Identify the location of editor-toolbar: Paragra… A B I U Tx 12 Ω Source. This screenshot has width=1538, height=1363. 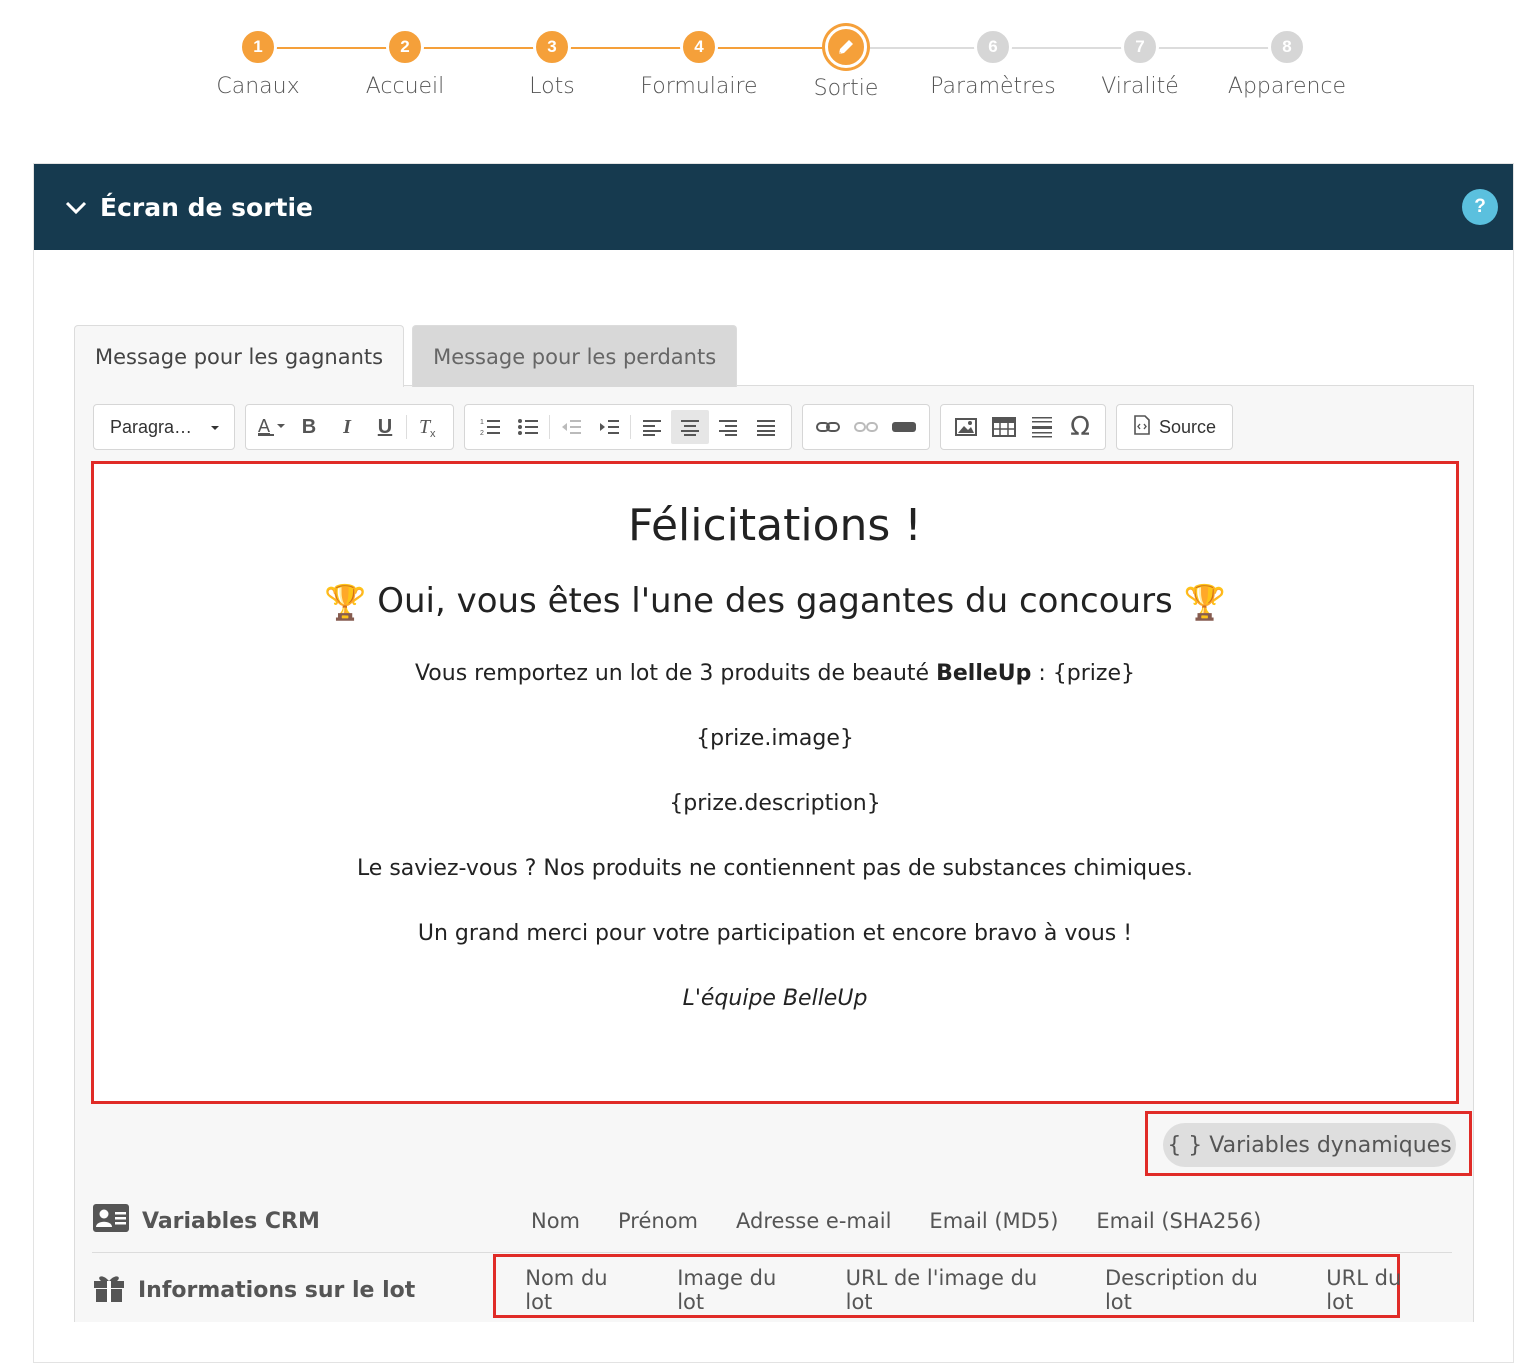
(663, 427).